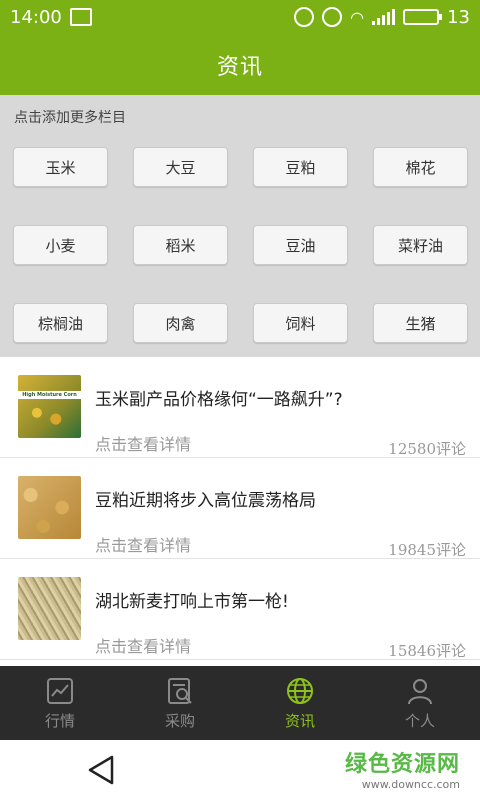  Describe the element at coordinates (240, 17) in the screenshot. I see `status-bar: 14:00 ◠ 13` at that location.